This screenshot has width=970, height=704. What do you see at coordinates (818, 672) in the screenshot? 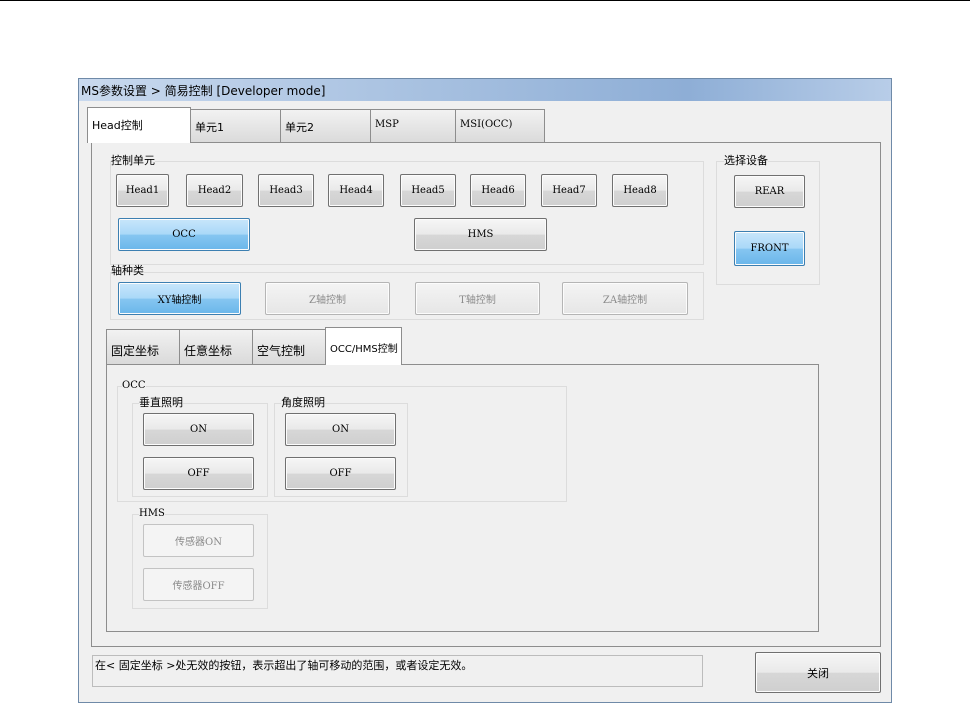
I see `close-button: 关闭` at bounding box center [818, 672].